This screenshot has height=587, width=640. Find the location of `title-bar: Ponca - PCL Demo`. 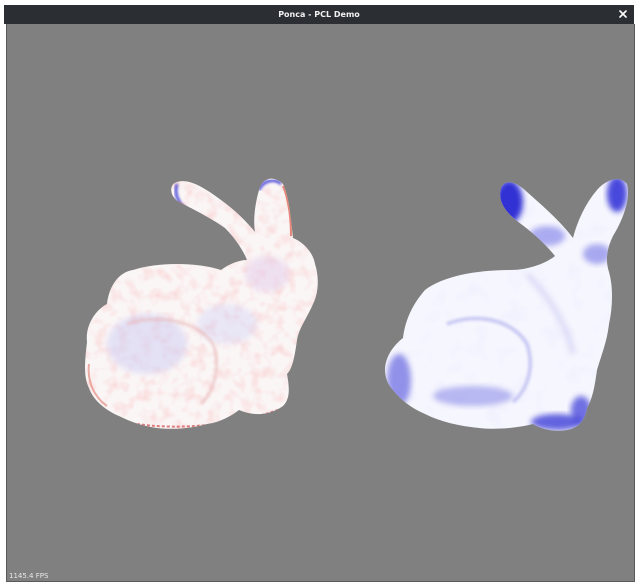

title-bar: Ponca - PCL Demo is located at coordinates (319, 14).